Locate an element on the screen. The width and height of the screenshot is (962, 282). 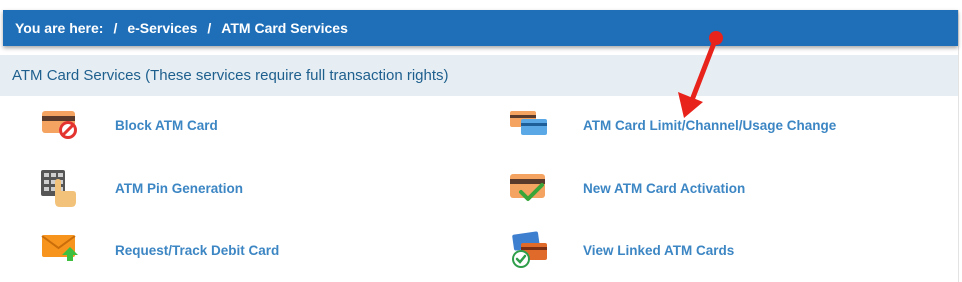
annotation-arrow is located at coordinates (700, 74).